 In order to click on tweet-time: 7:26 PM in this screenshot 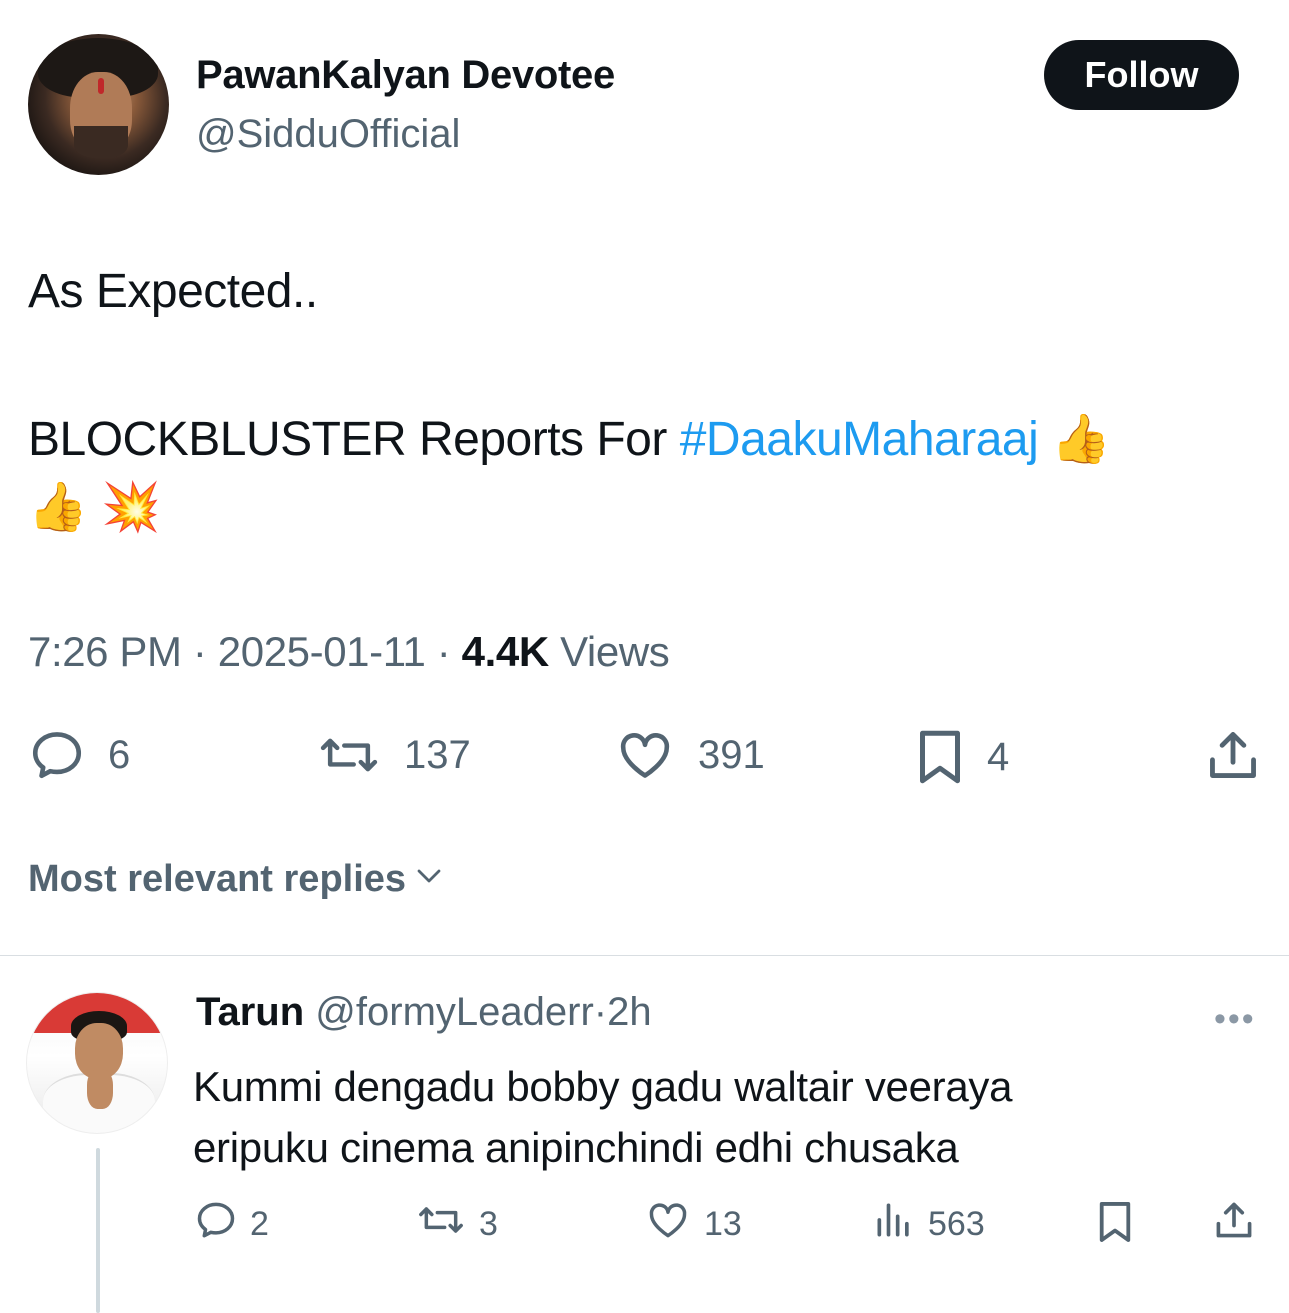, I will do `click(105, 651)`.